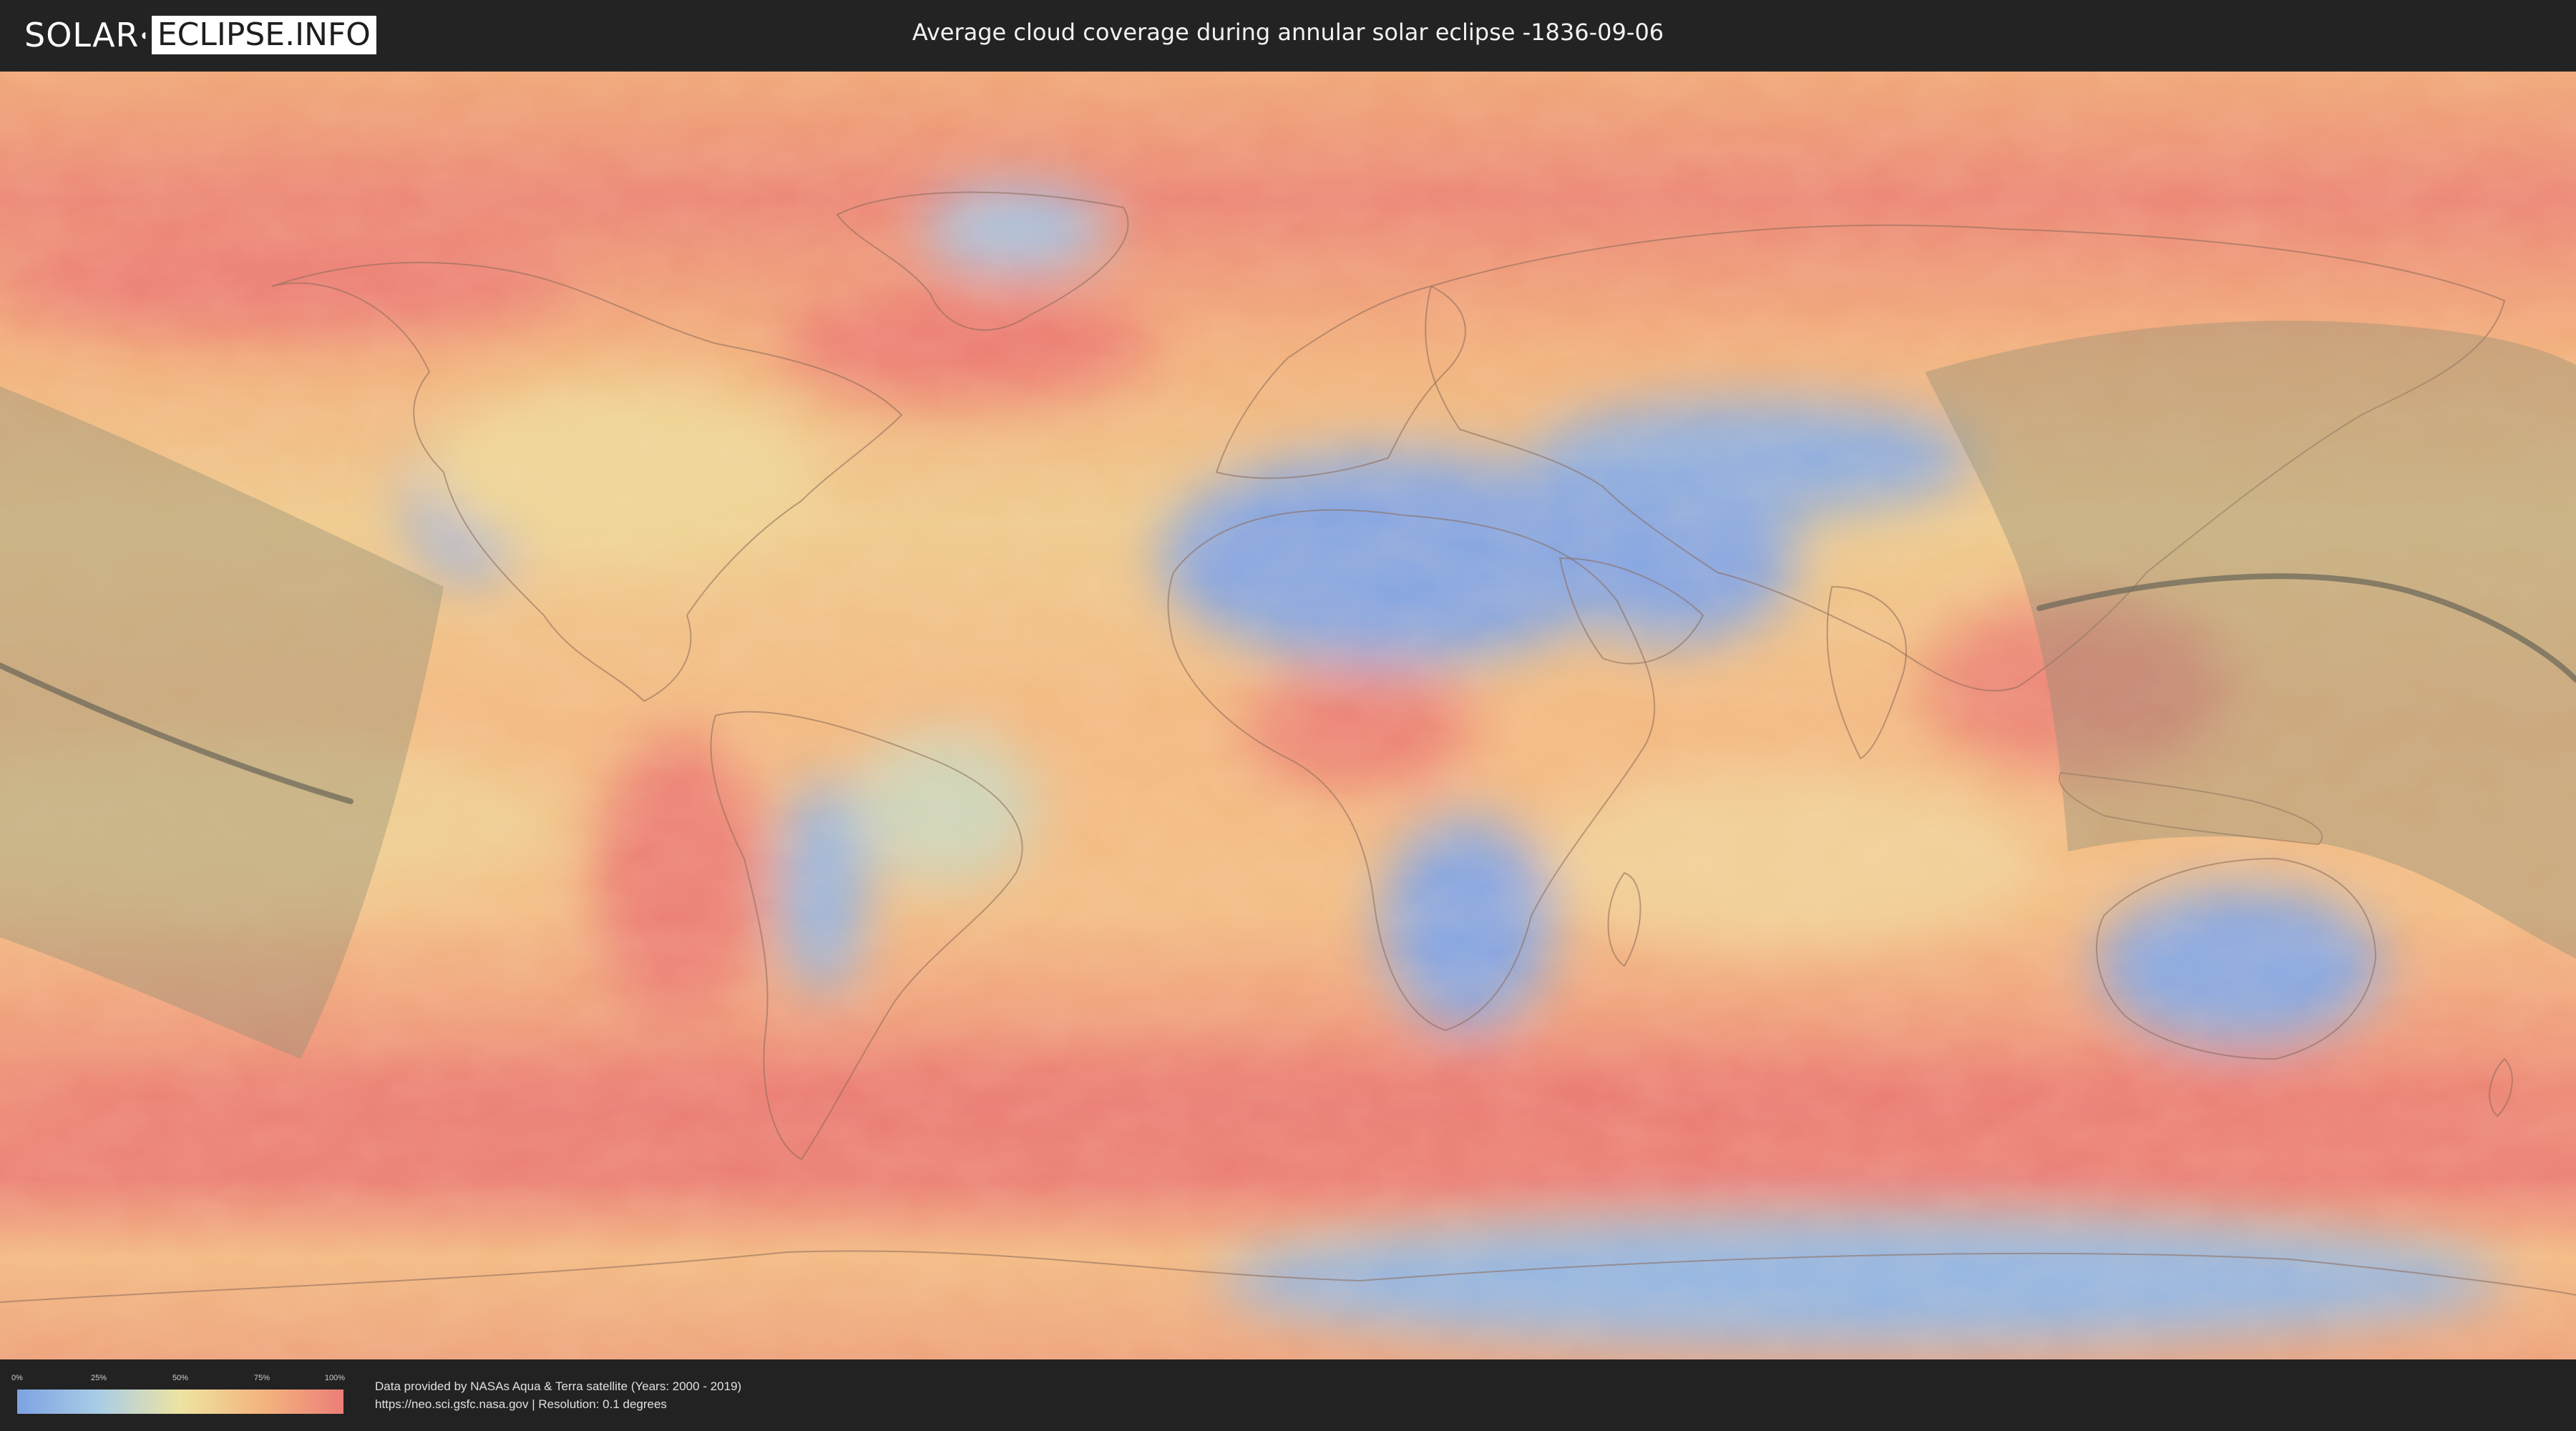 Image resolution: width=2576 pixels, height=1431 pixels. I want to click on legend-tick-0: 0%, so click(17, 1378).